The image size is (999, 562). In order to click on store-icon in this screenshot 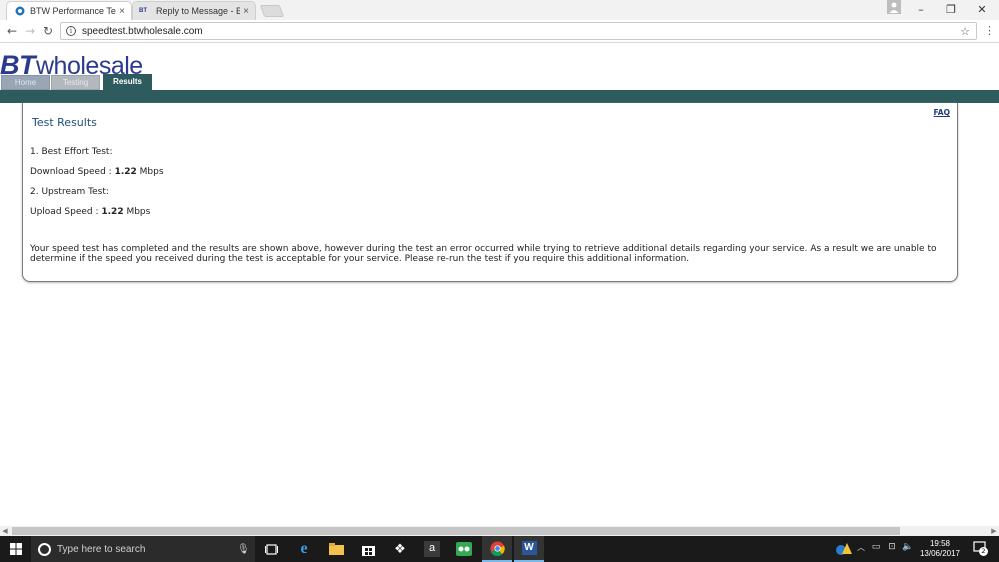, I will do `click(368, 549)`.